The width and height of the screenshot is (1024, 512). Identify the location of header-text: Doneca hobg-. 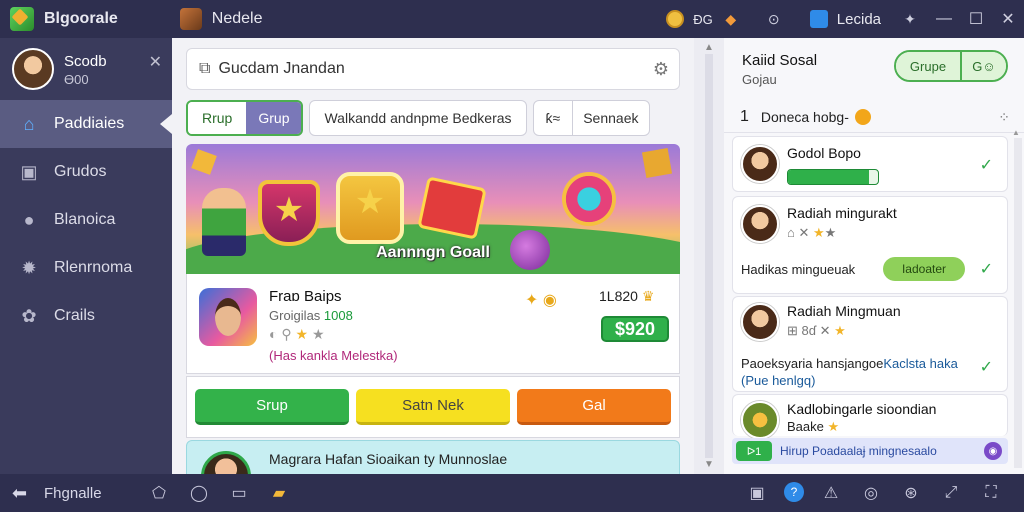
(804, 117).